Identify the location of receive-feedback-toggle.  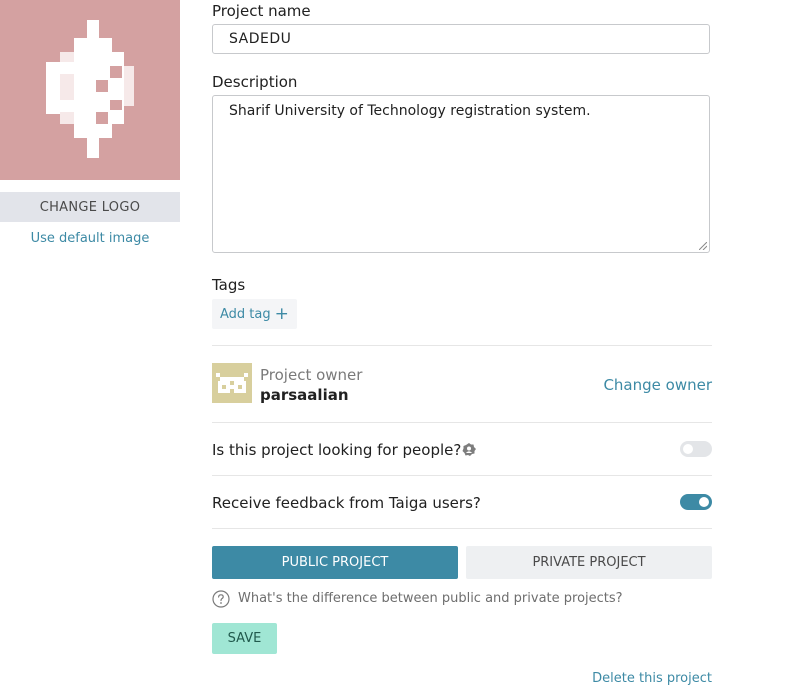
(696, 502).